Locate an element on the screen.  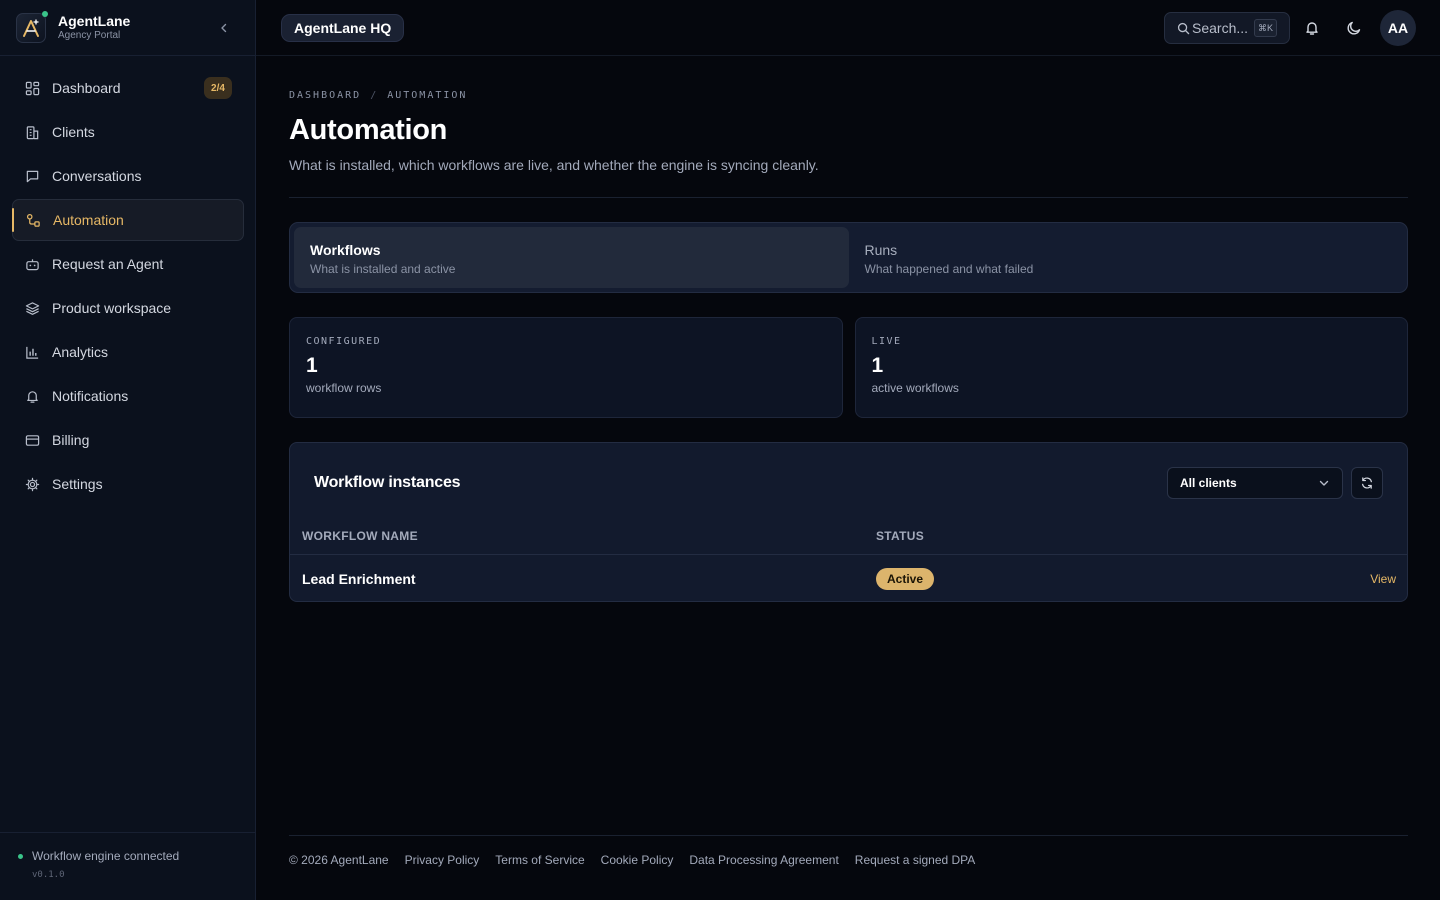
search-button: Search... ⌘K is located at coordinates (1227, 28).